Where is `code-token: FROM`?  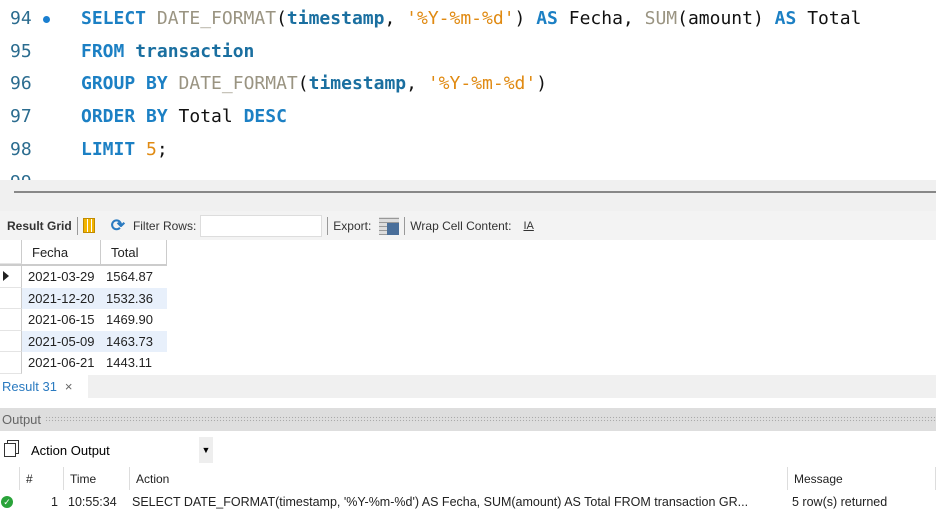
code-token: FROM is located at coordinates (108, 51).